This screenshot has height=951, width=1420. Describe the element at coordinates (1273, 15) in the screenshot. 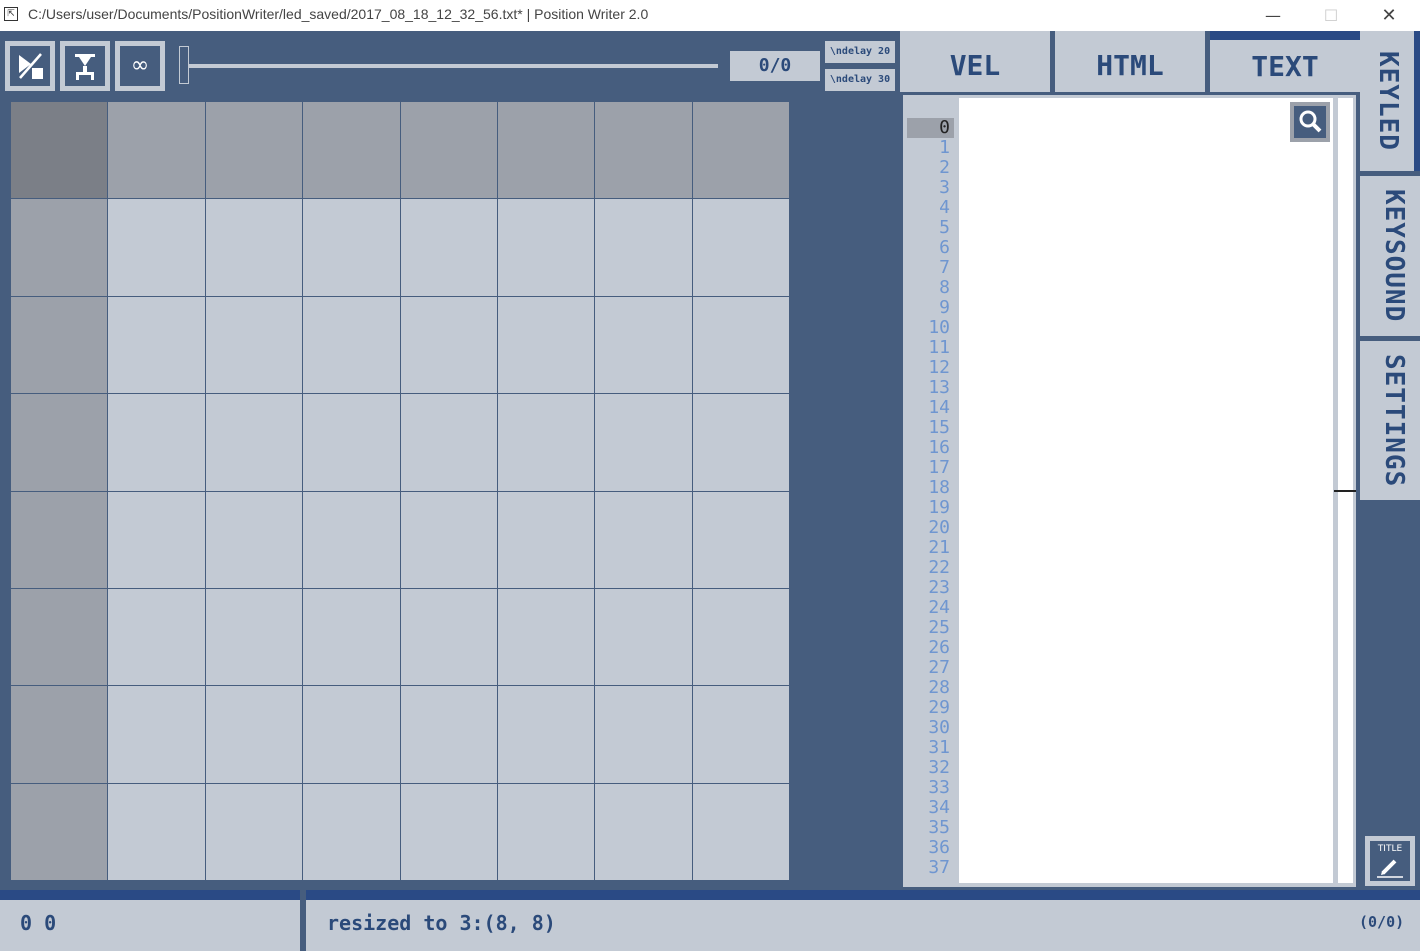

I see `minimize-button: —` at that location.